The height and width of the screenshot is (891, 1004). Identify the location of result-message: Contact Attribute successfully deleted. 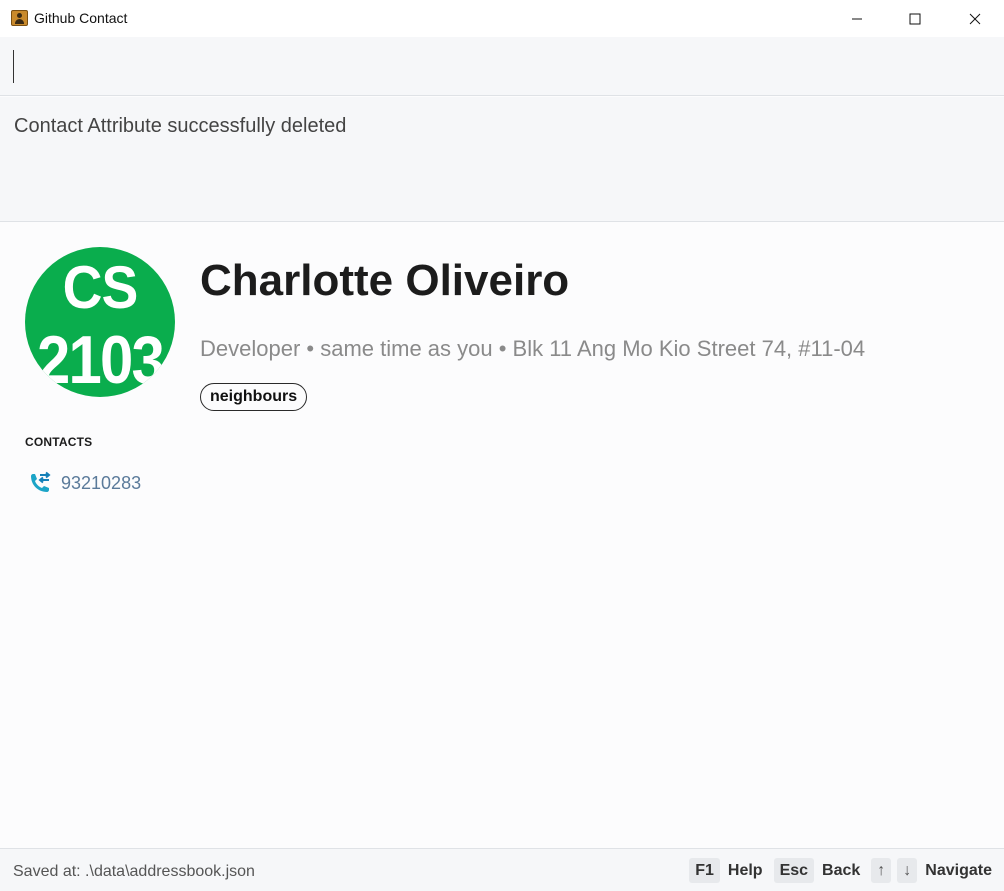
(180, 126).